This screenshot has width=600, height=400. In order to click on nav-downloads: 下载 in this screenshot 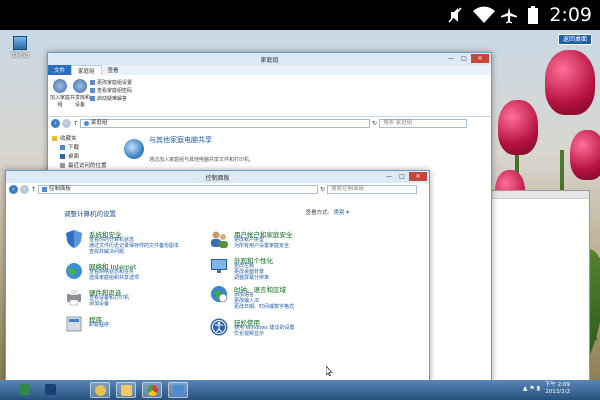, I will do `click(81, 148)`.